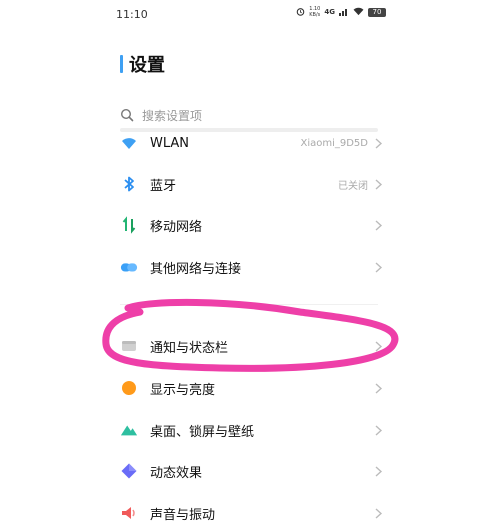 The height and width of the screenshot is (532, 500). Describe the element at coordinates (377, 12) in the screenshot. I see `battery-indicator: 70` at that location.